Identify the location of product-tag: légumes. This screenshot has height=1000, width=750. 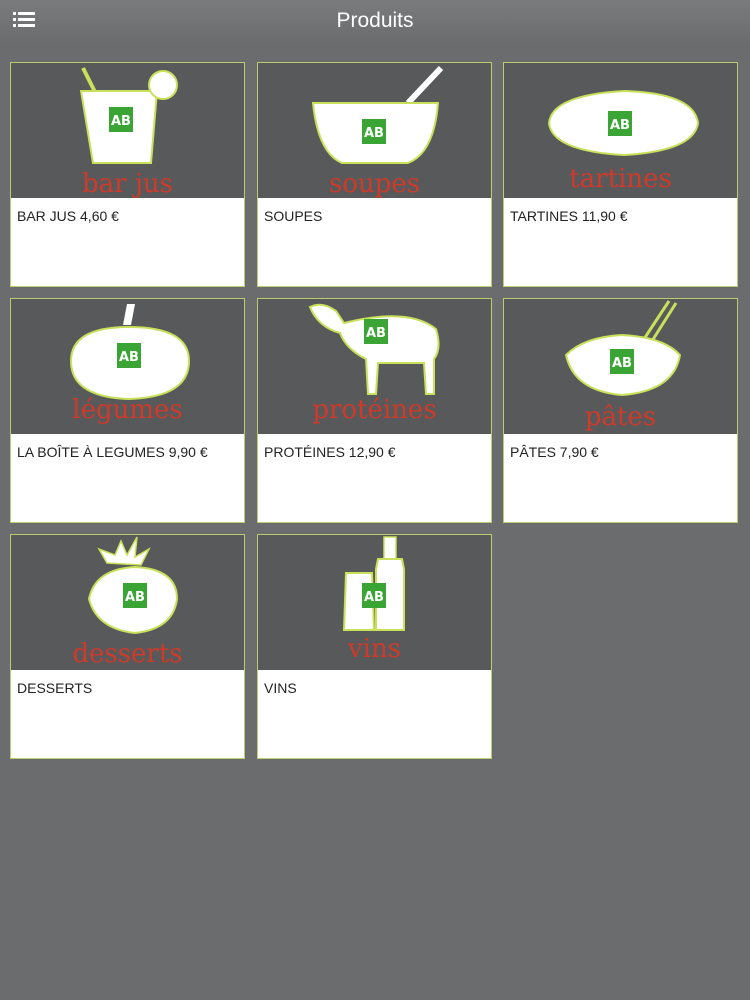
(127, 410).